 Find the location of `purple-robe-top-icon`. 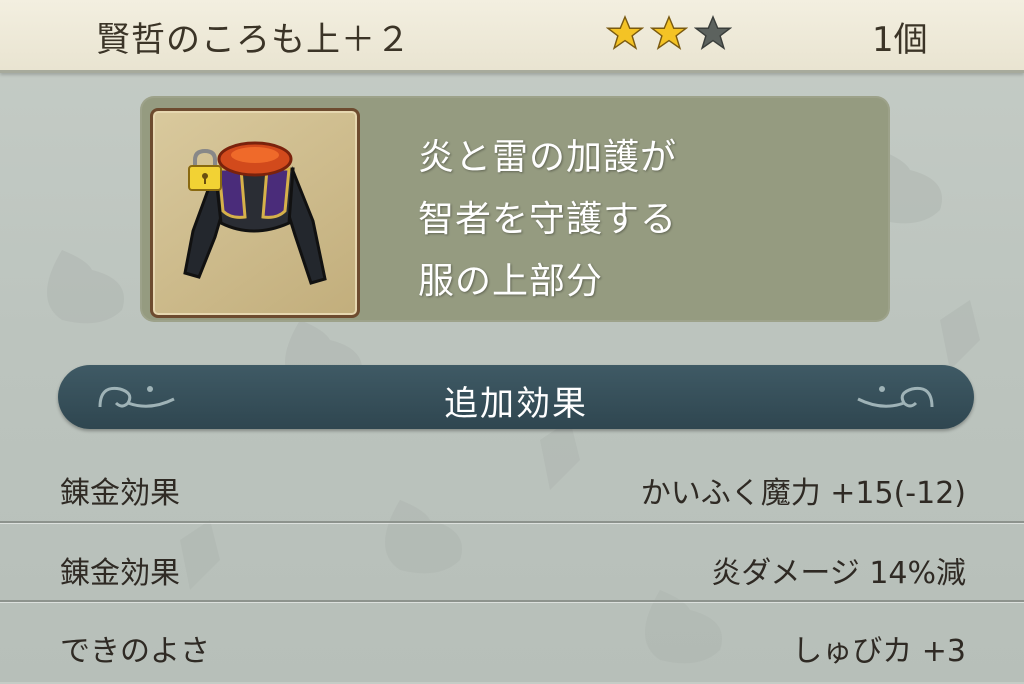

purple-robe-top-icon is located at coordinates (255, 213).